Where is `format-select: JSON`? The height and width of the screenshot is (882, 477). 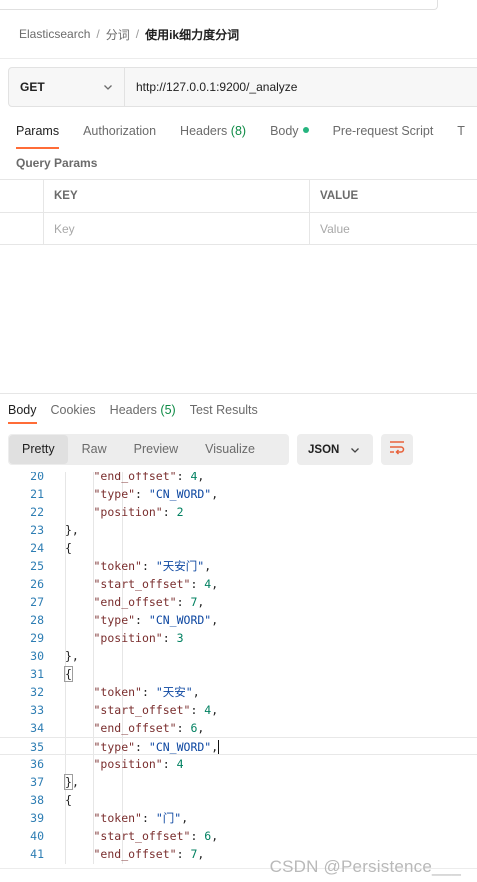
format-select: JSON is located at coordinates (335, 449).